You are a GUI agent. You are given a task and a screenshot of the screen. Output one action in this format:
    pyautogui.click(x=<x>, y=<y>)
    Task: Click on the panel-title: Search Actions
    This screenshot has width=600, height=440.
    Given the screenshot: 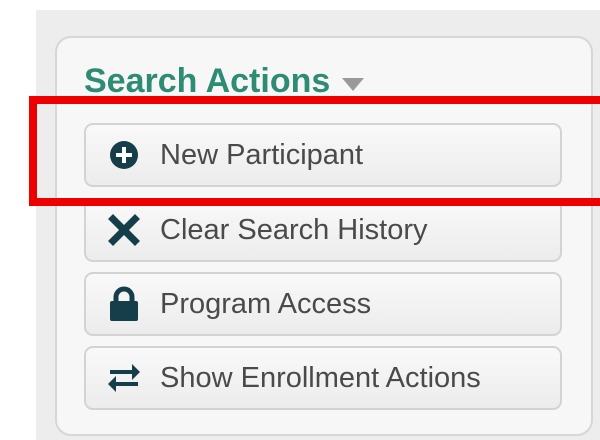 What is the action you would take?
    pyautogui.click(x=207, y=80)
    